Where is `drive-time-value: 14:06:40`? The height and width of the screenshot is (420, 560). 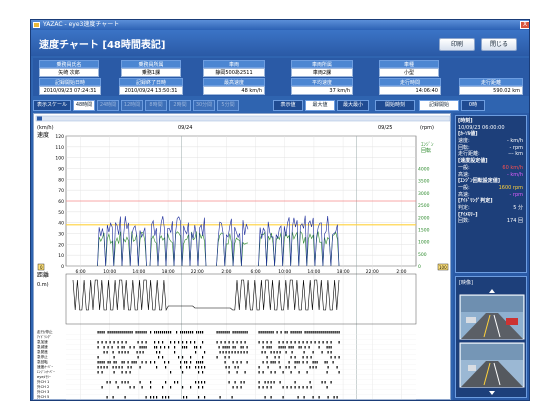
drive-time-value: 14:06:40 is located at coordinates (410, 90).